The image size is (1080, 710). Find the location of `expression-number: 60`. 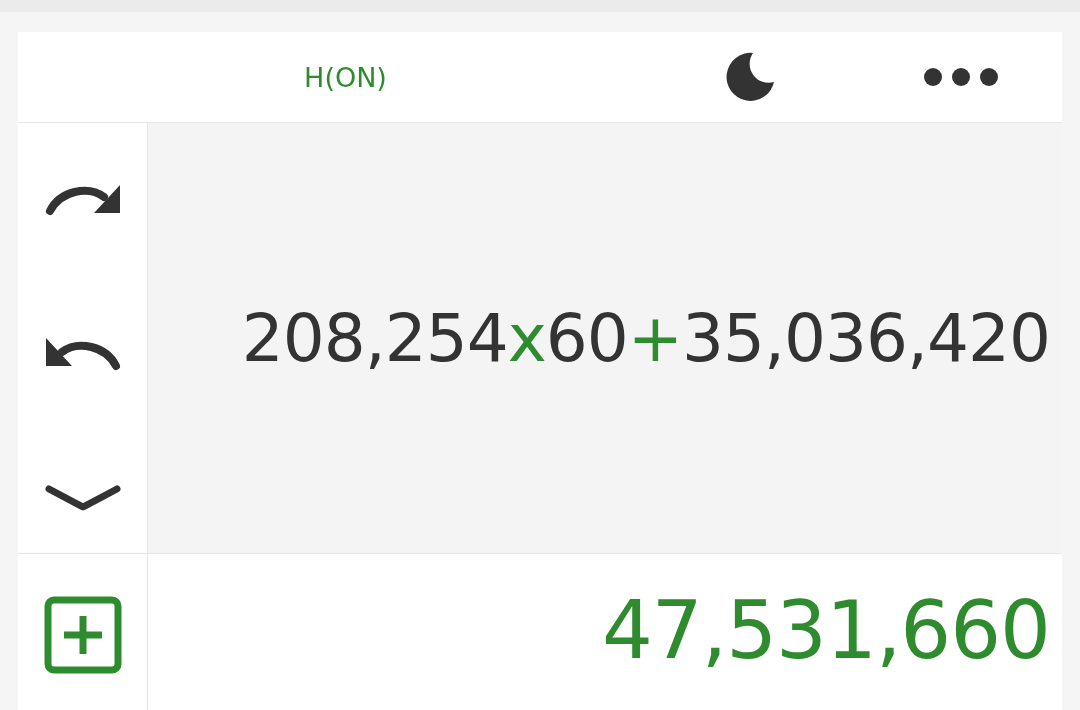

expression-number: 60 is located at coordinates (586, 338).